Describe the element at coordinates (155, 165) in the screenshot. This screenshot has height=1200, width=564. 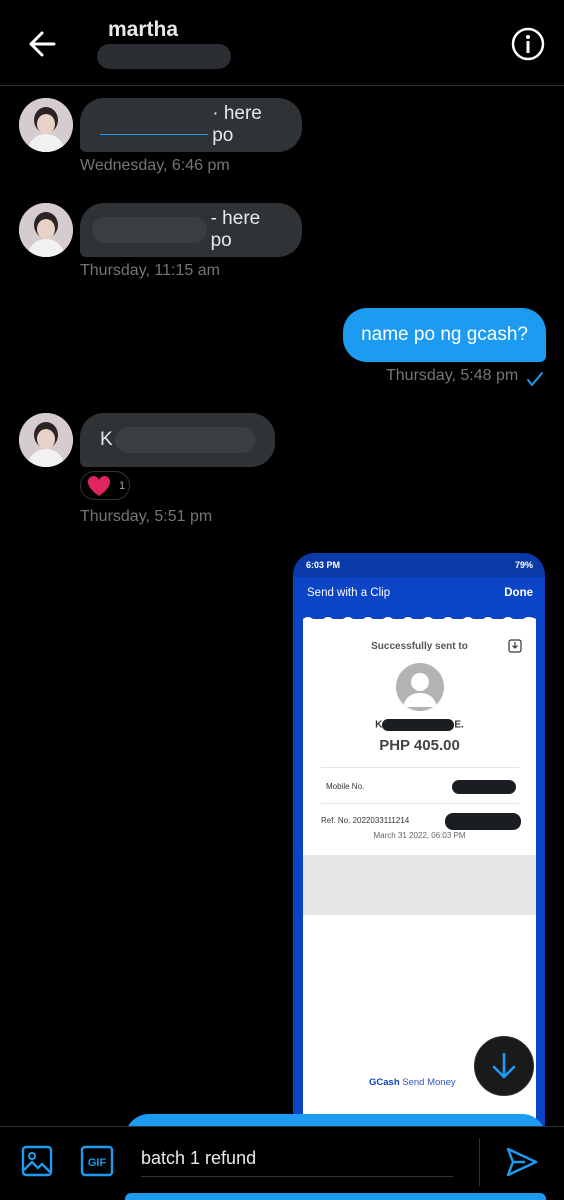
I see `message-timestamp: Wednesday, 6:46 pm` at that location.